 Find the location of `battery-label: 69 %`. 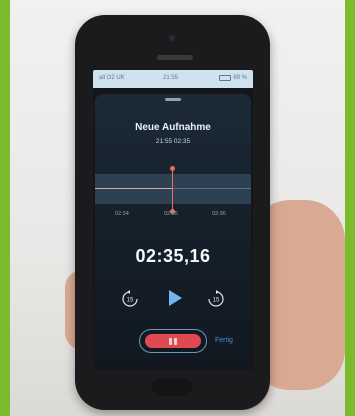

battery-label: 69 % is located at coordinates (240, 78).